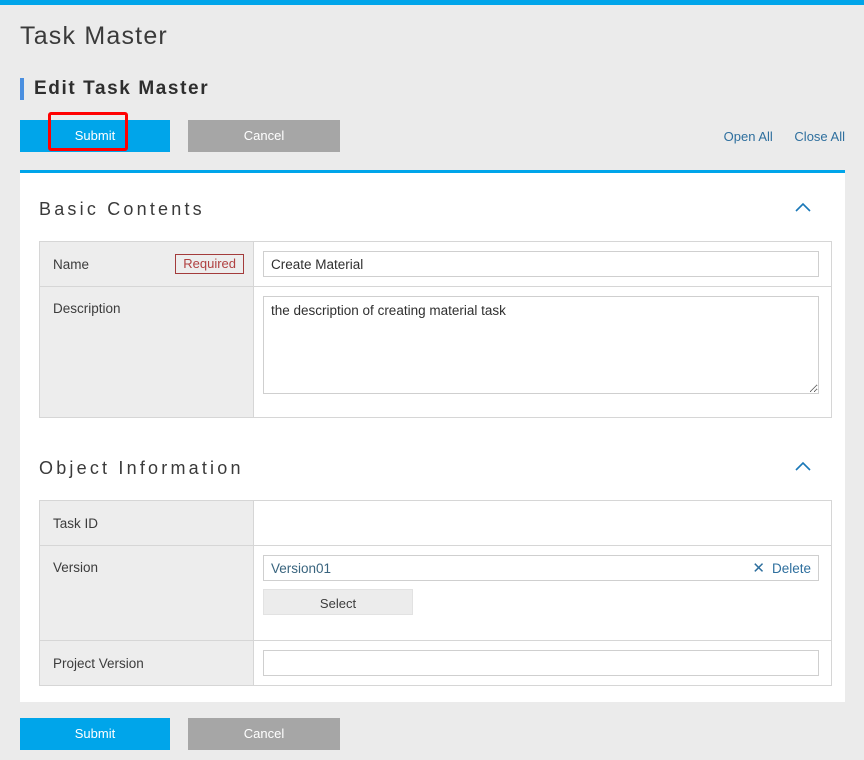 The height and width of the screenshot is (760, 864). What do you see at coordinates (71, 264) in the screenshot?
I see `label-name: Name` at bounding box center [71, 264].